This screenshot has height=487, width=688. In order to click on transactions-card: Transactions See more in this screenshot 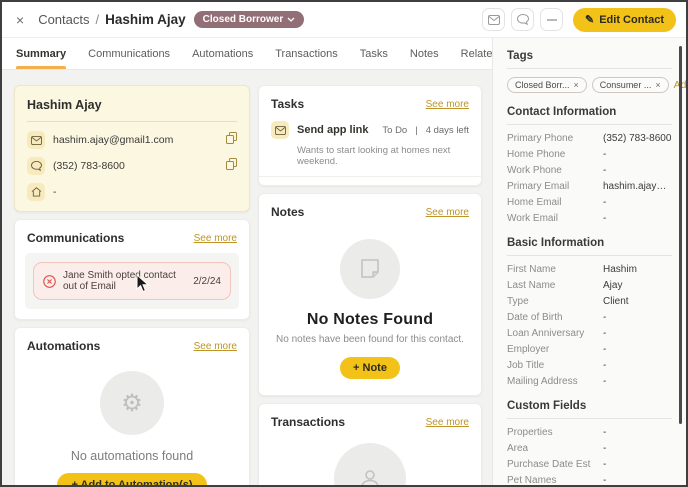, I will do `click(370, 444)`.